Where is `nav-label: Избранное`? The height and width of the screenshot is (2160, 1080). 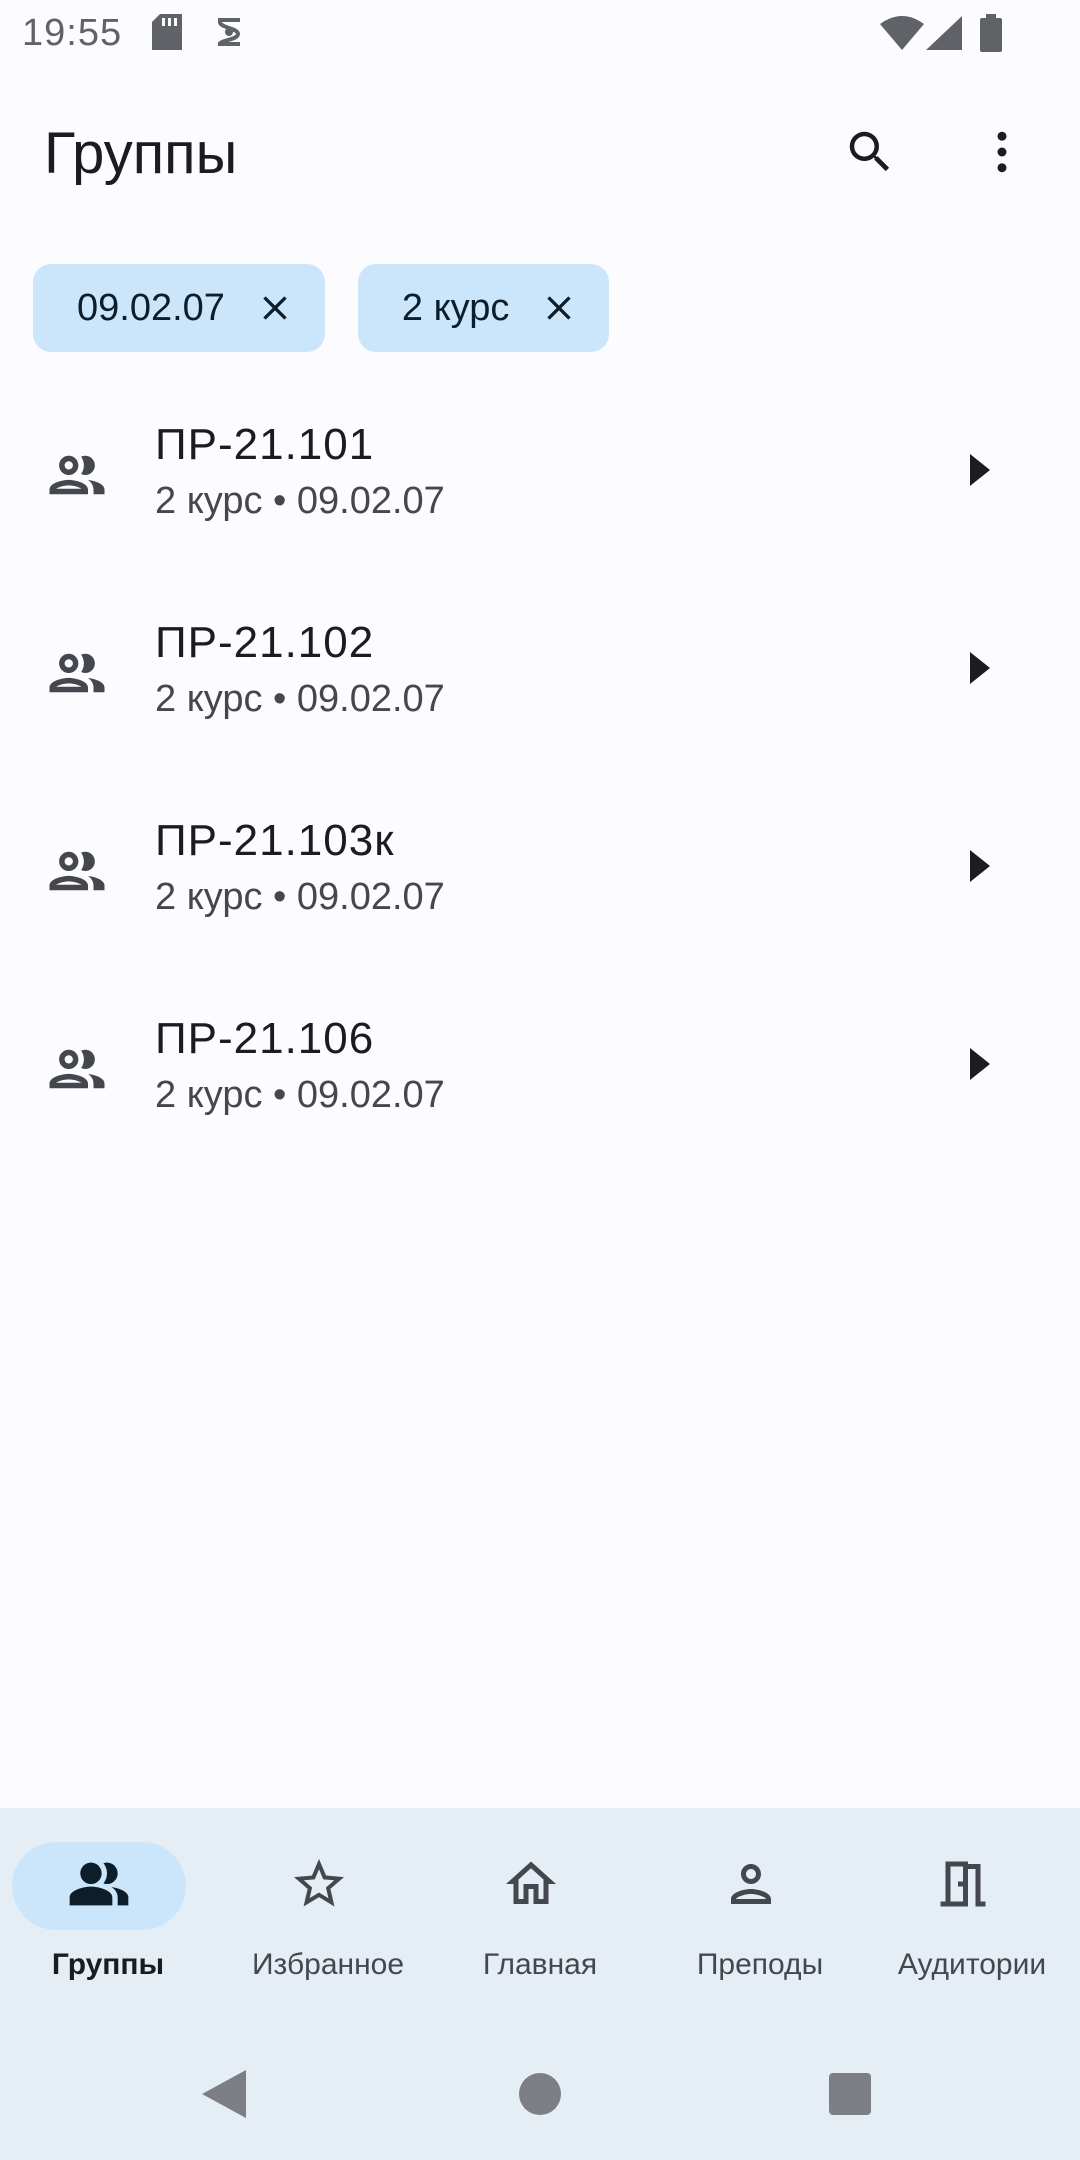
nav-label: Избранное is located at coordinates (328, 1964).